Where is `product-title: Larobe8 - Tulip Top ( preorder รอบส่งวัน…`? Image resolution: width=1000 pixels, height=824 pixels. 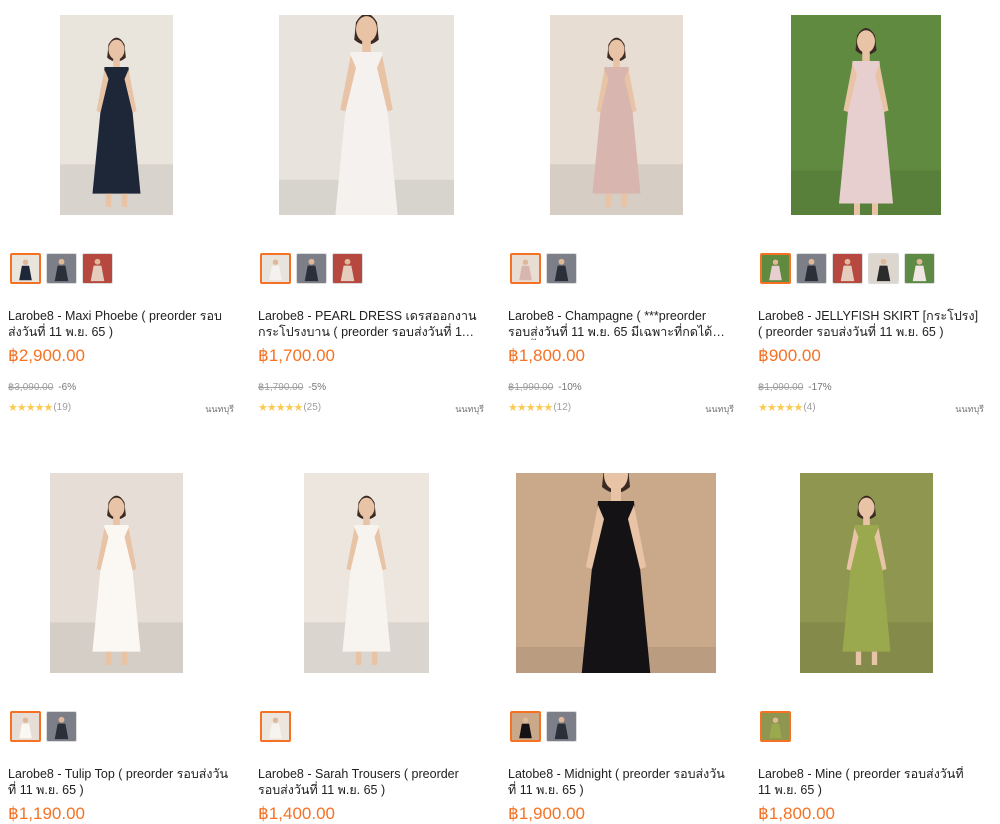
product-title: Larobe8 - Tulip Top ( preorder รอบส่งวัน… is located at coordinates (119, 782).